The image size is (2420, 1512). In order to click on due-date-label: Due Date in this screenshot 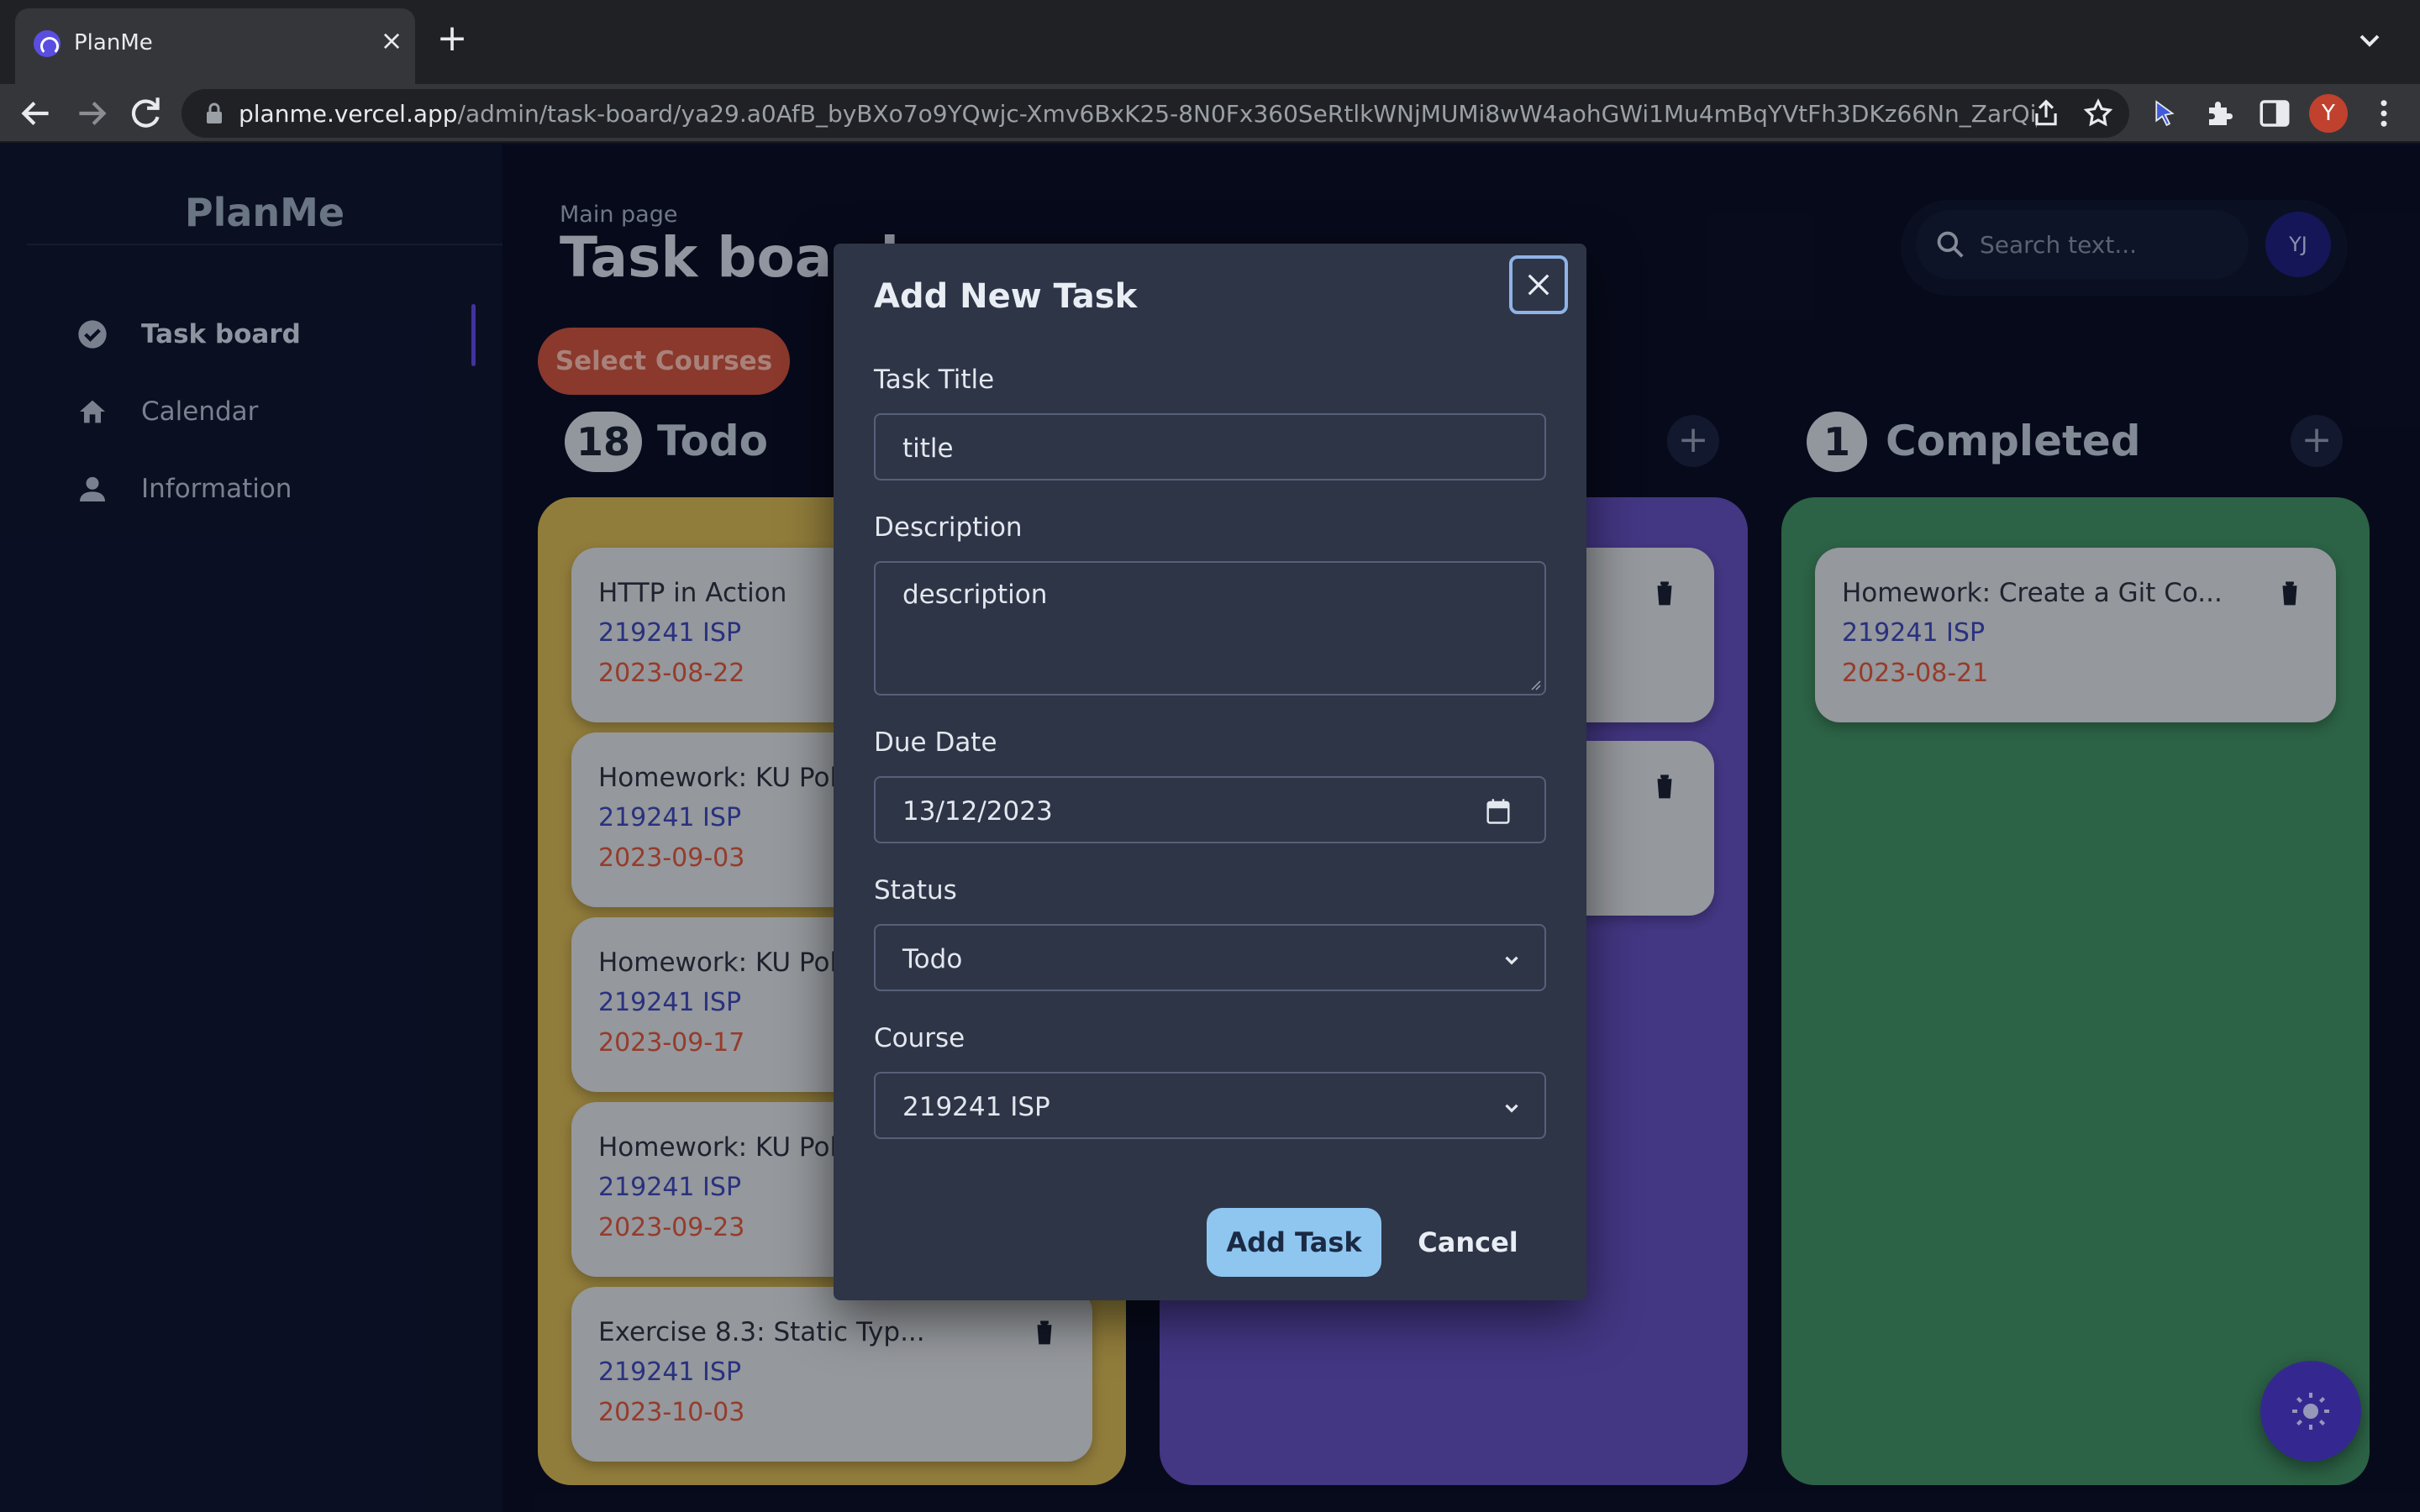, I will do `click(935, 742)`.